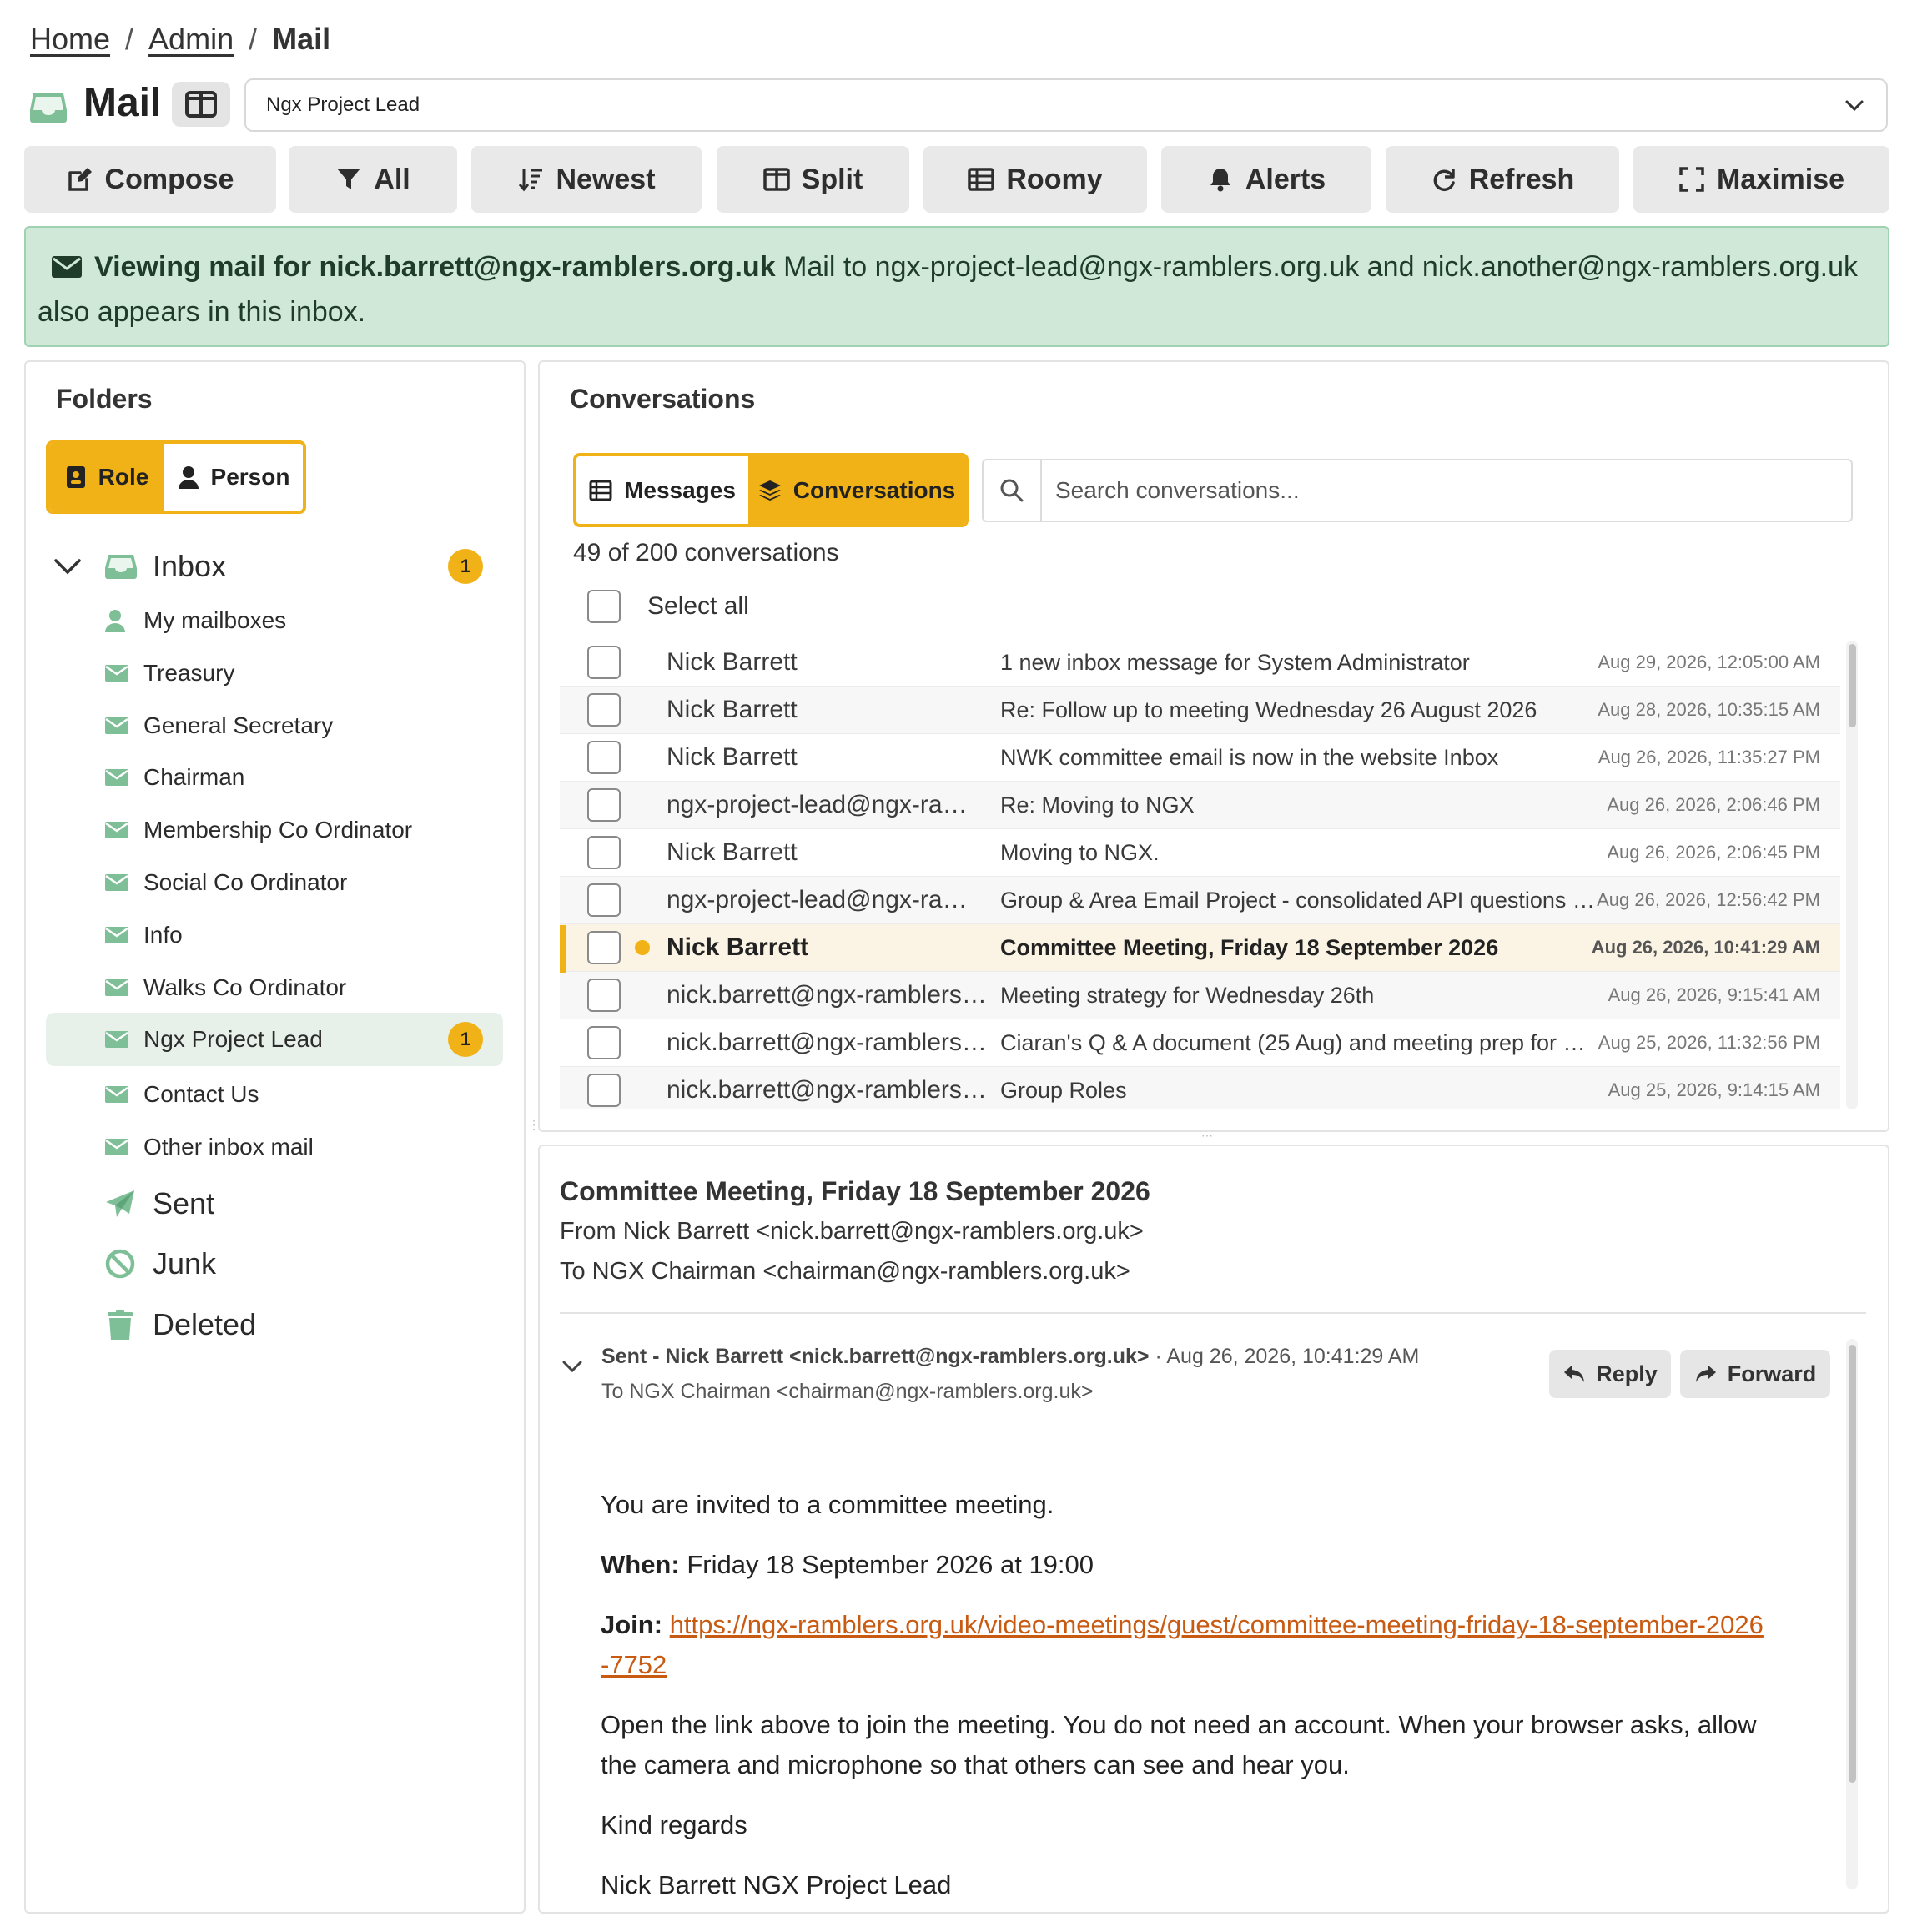 This screenshot has width=1912, height=1932. I want to click on sort-icon, so click(531, 180).